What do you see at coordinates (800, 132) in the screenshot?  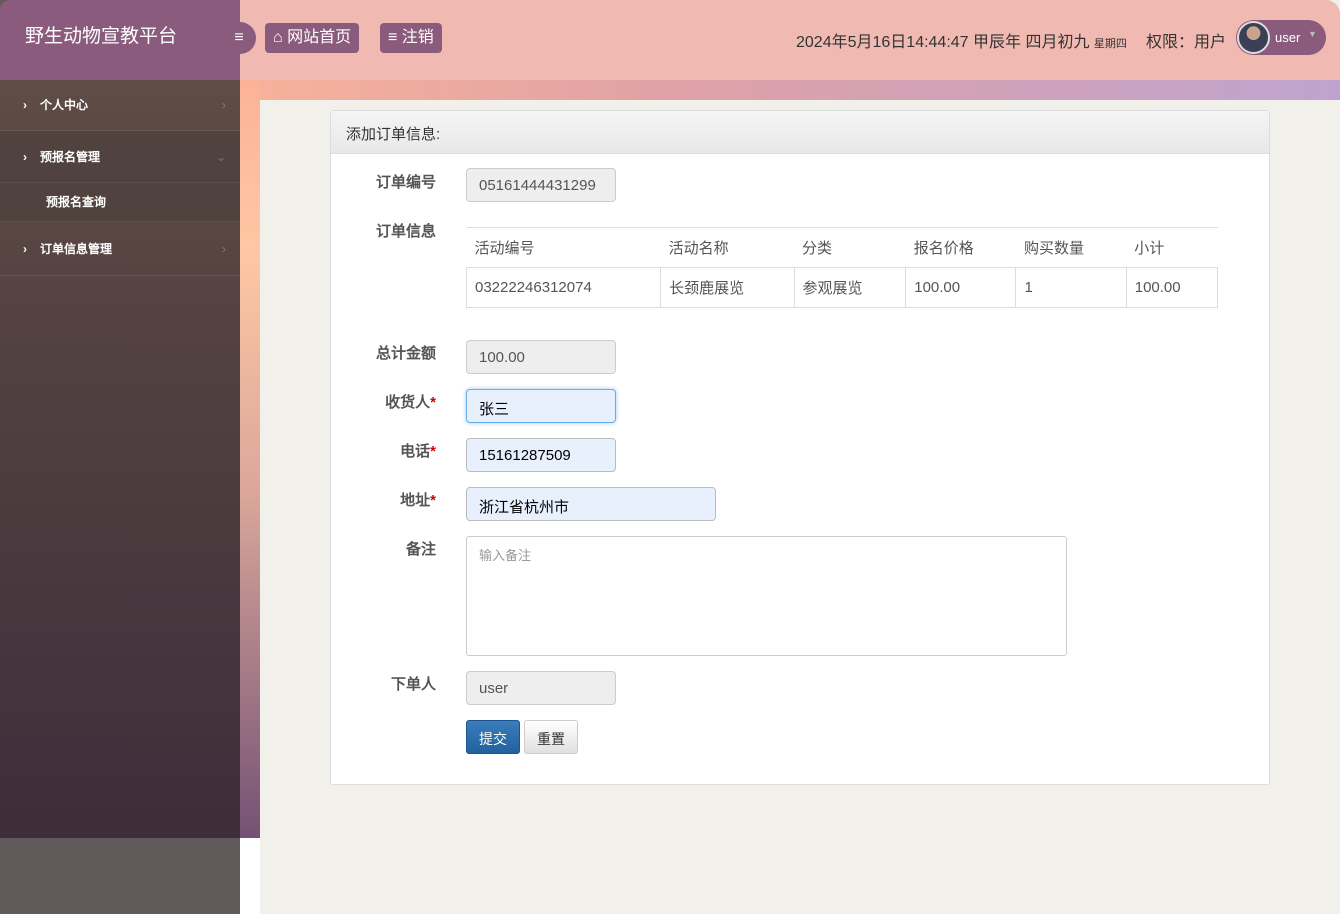 I see `panel-title: 添加订单信息:` at bounding box center [800, 132].